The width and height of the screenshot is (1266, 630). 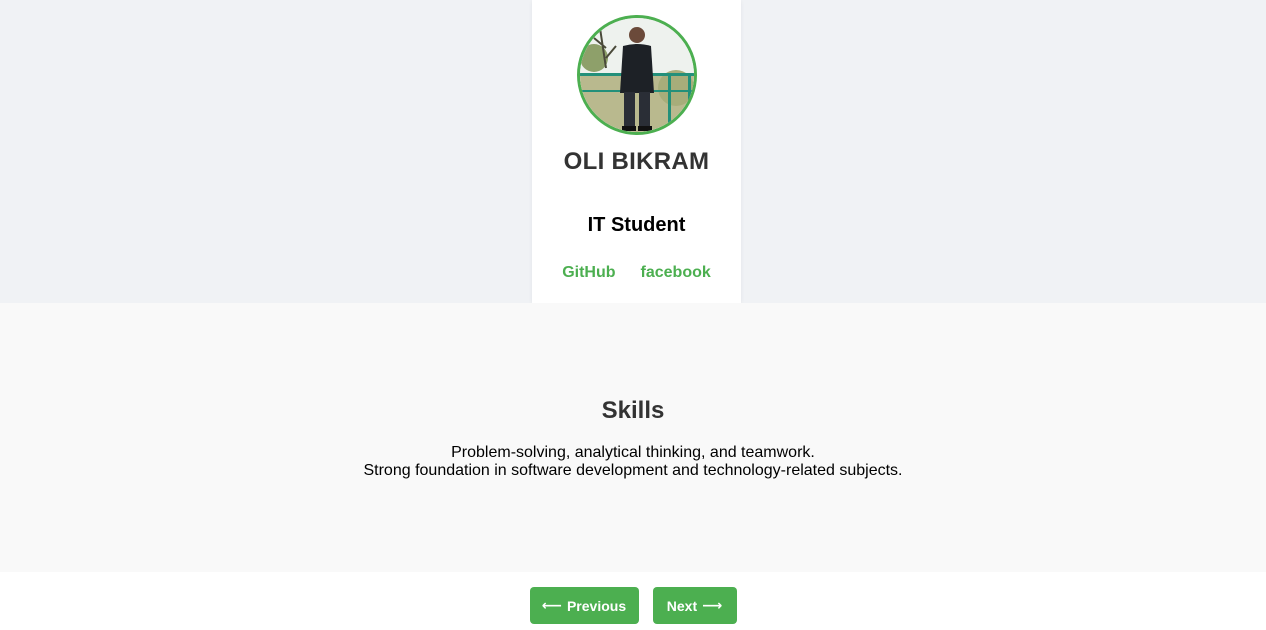 What do you see at coordinates (682, 605) in the screenshot?
I see `next-label: Next` at bounding box center [682, 605].